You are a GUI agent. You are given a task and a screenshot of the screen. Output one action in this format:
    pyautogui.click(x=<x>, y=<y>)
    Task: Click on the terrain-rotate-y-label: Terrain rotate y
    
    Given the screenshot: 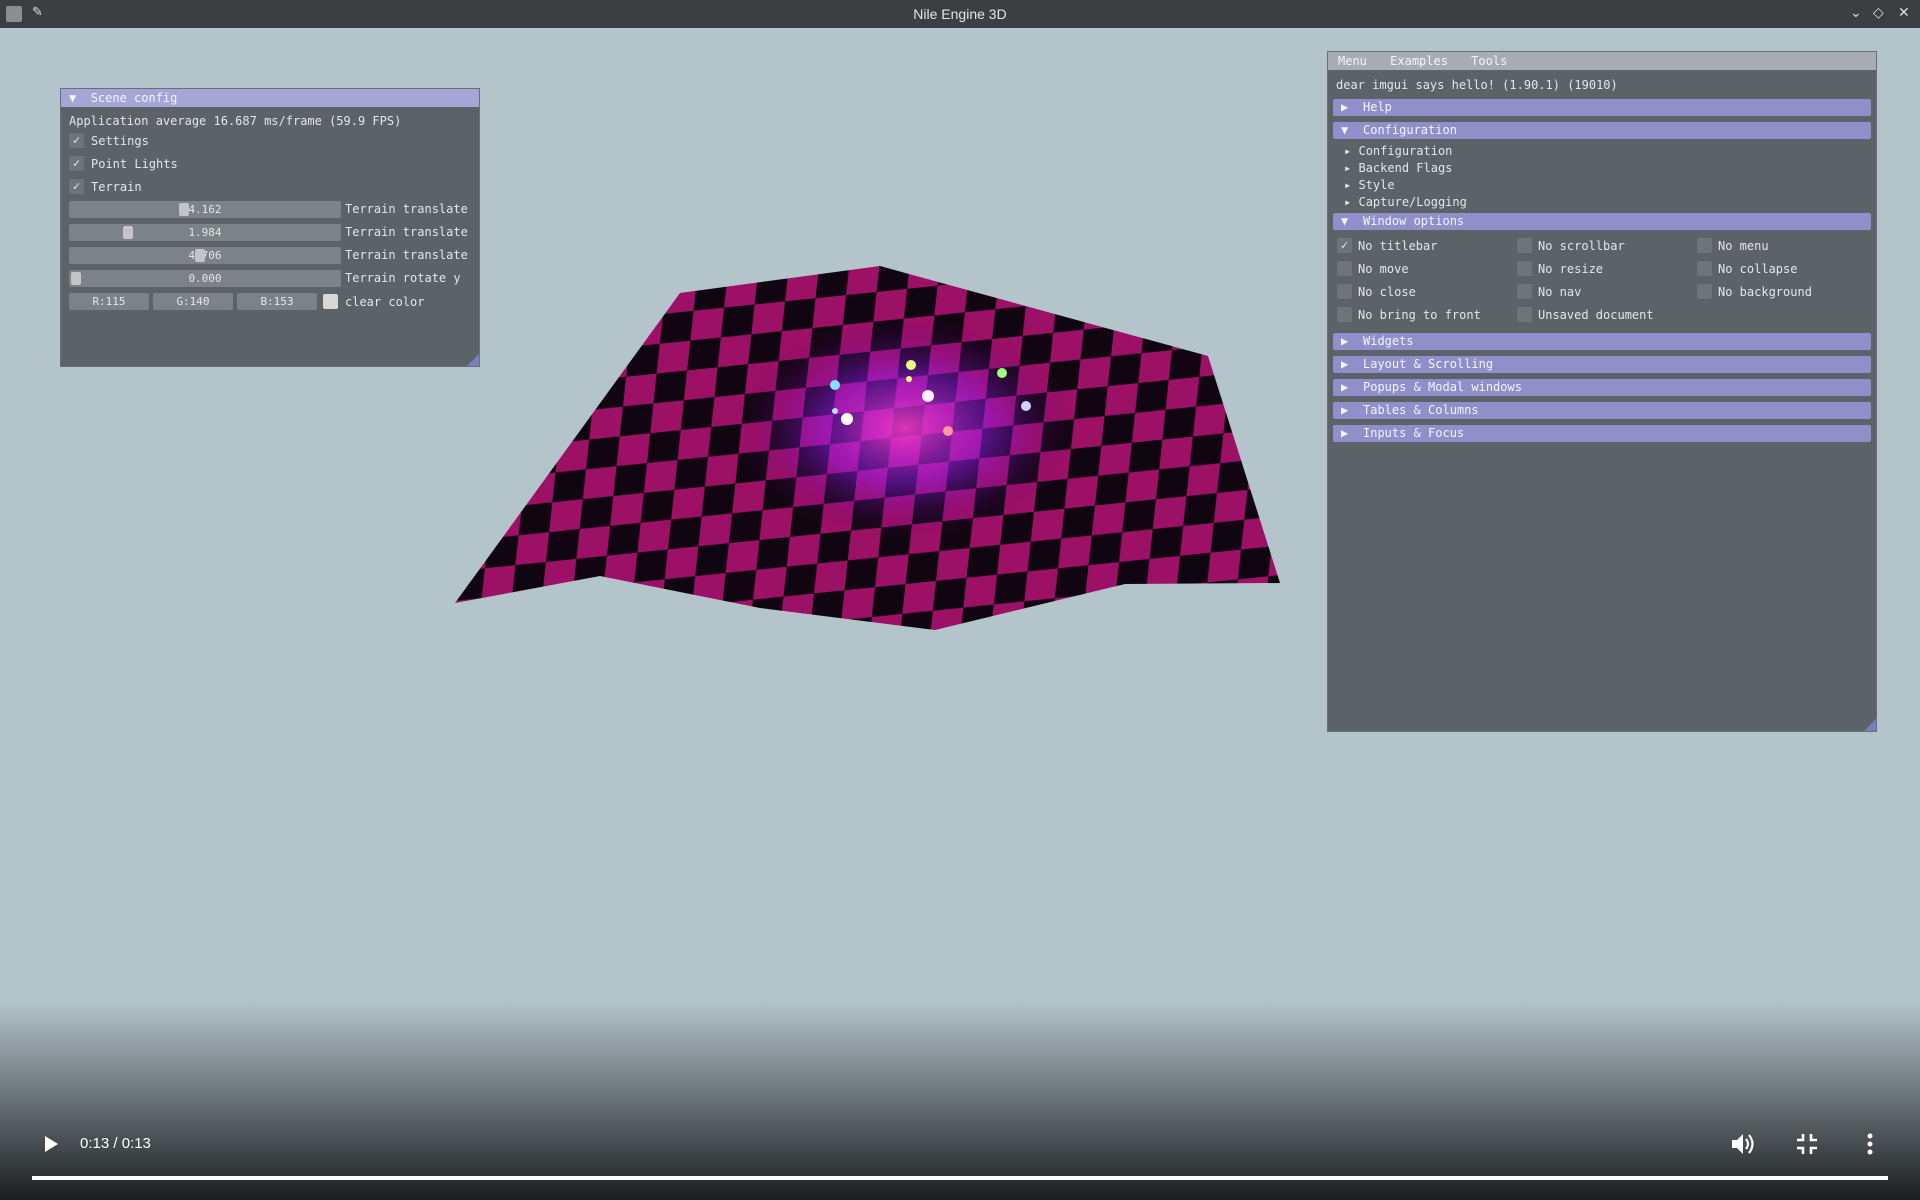 What is the action you would take?
    pyautogui.click(x=403, y=278)
    